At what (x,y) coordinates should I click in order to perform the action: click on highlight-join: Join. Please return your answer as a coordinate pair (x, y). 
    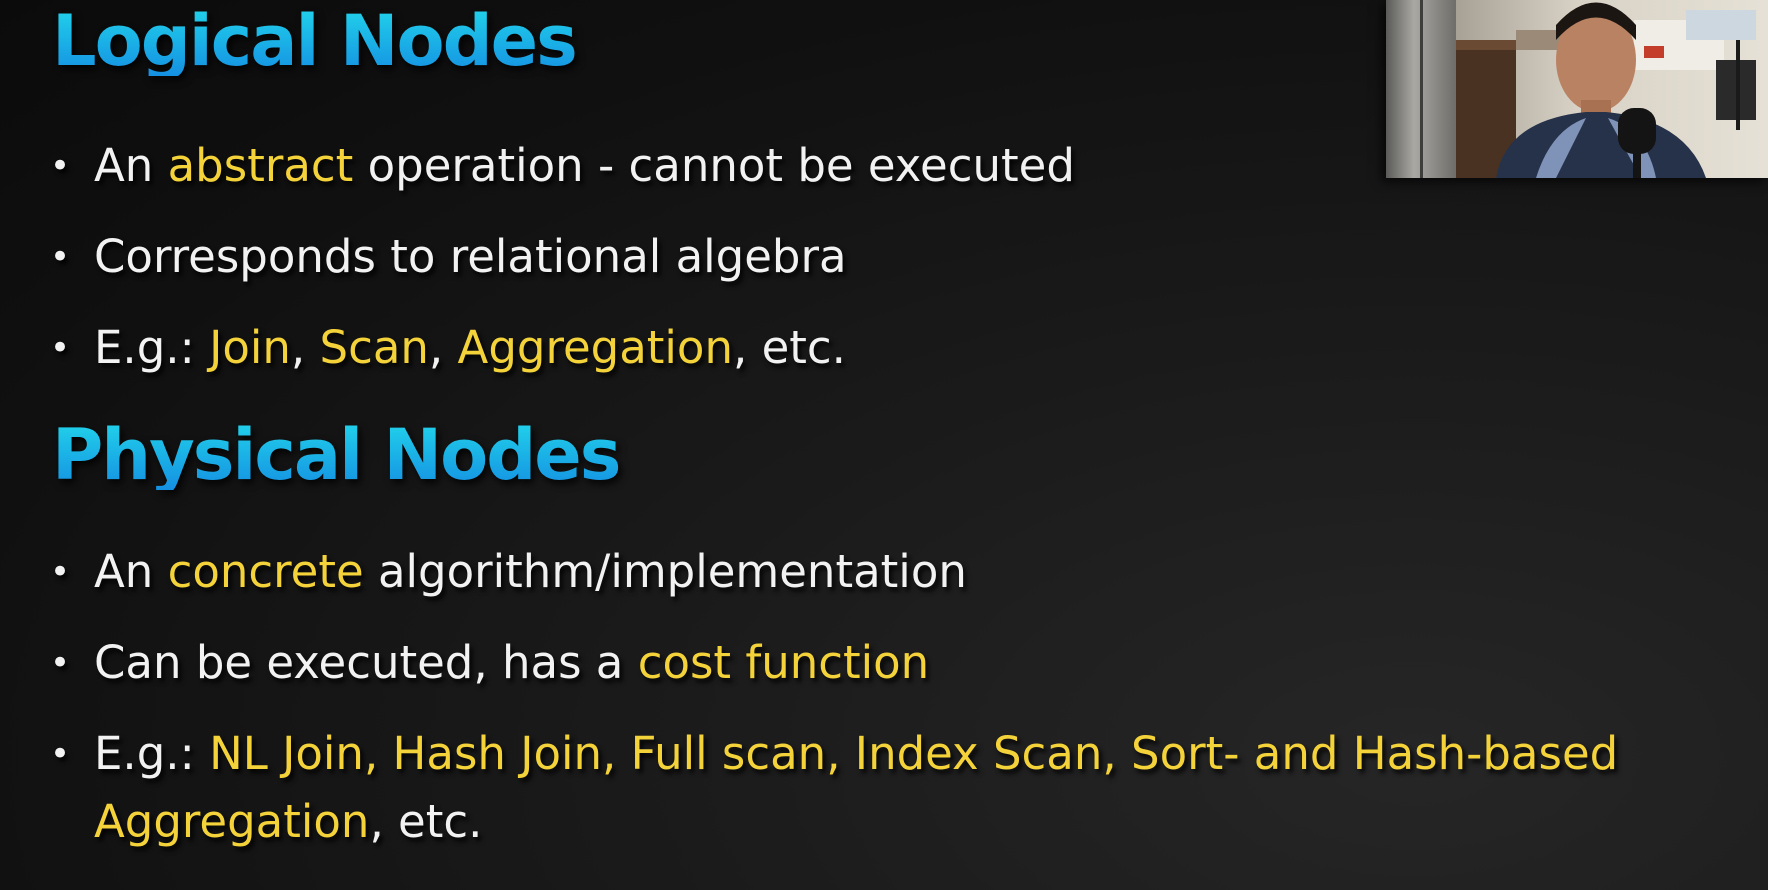
    Looking at the image, I should click on (250, 347).